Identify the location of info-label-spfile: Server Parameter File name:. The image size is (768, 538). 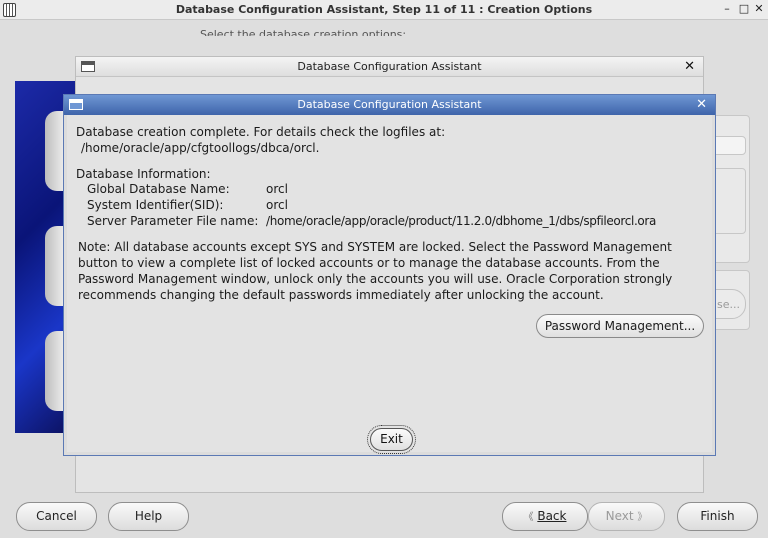
(173, 221).